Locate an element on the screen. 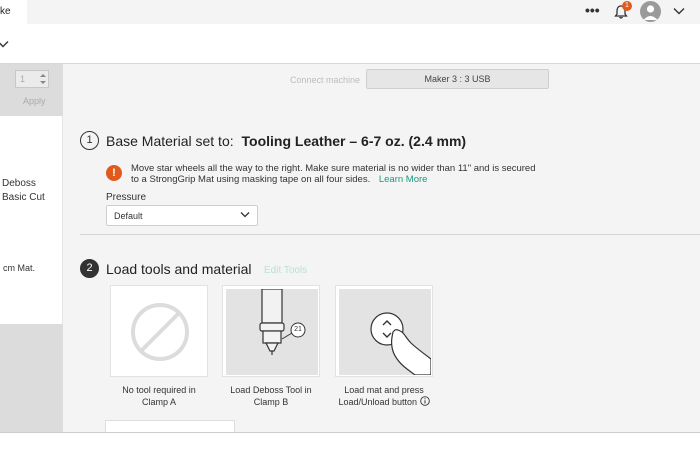  load-mat-card is located at coordinates (384, 331).